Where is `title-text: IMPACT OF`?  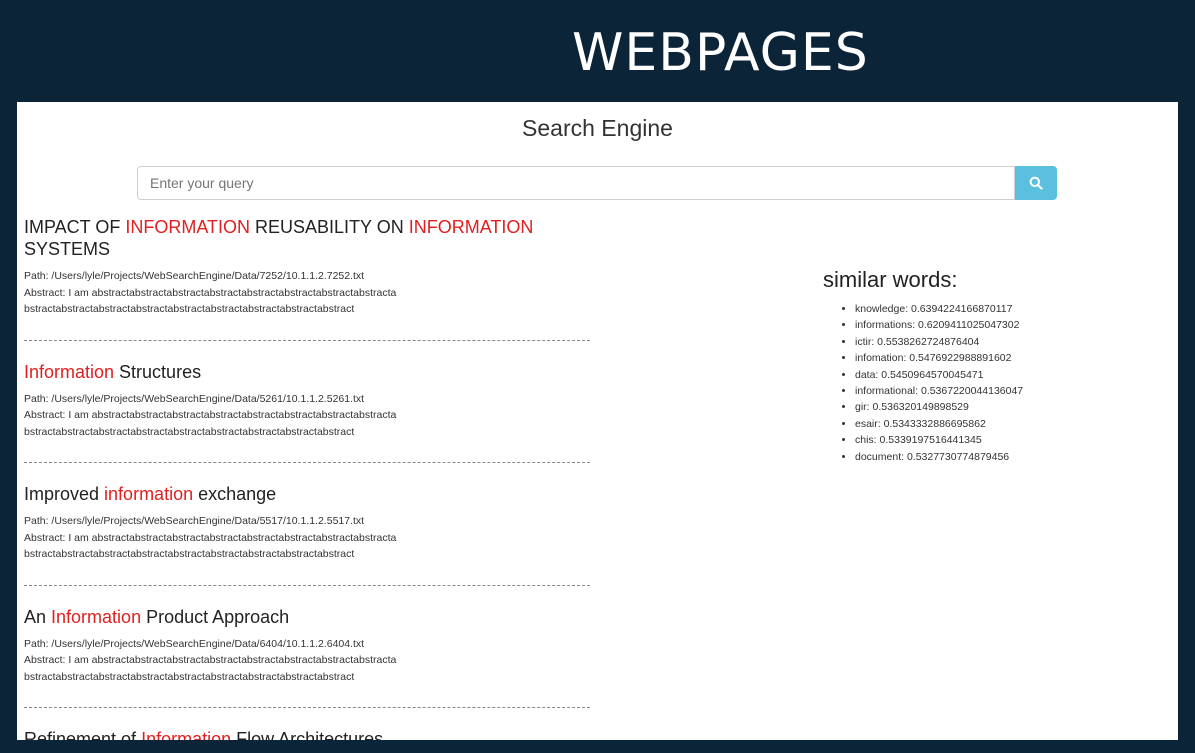
title-text: IMPACT OF is located at coordinates (75, 227).